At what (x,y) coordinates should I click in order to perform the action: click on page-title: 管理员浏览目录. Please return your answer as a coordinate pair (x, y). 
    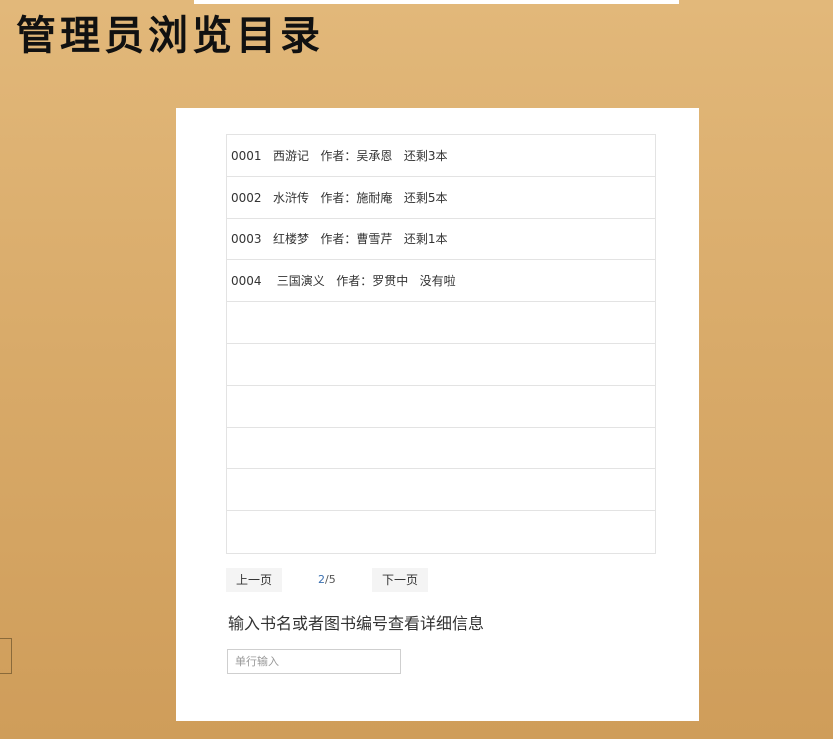
    Looking at the image, I should click on (170, 35).